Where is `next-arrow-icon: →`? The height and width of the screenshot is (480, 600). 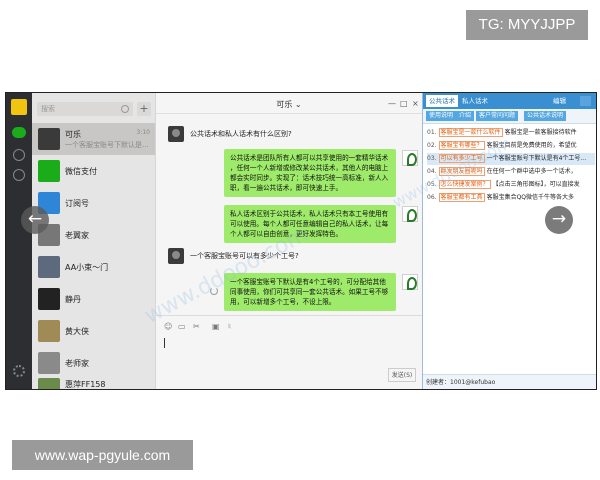 next-arrow-icon: → is located at coordinates (559, 220).